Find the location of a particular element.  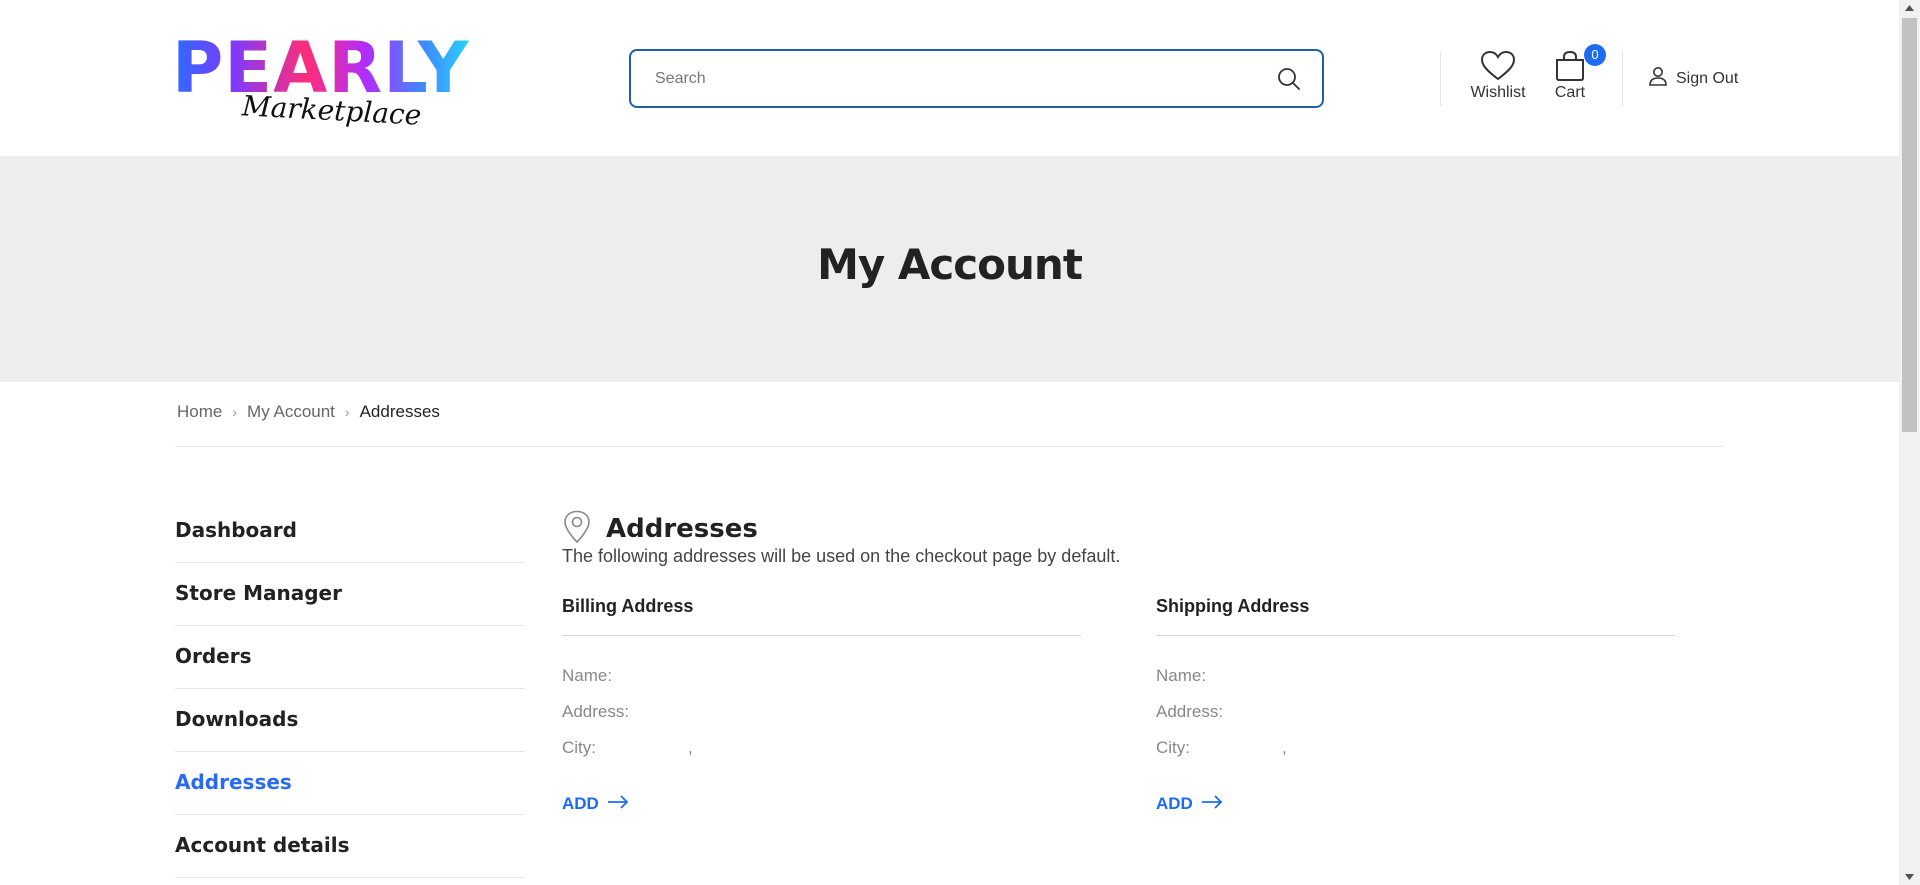

breadcrumb: Home › My Account › Addresses is located at coordinates (308, 412).